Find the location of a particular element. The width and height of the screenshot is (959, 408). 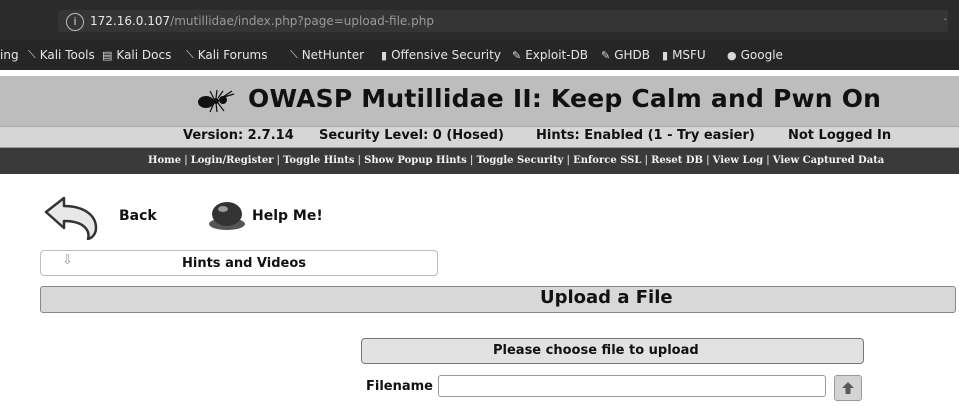

bookmark-kali-forums: ⟍ Kali Forums is located at coordinates (227, 55).